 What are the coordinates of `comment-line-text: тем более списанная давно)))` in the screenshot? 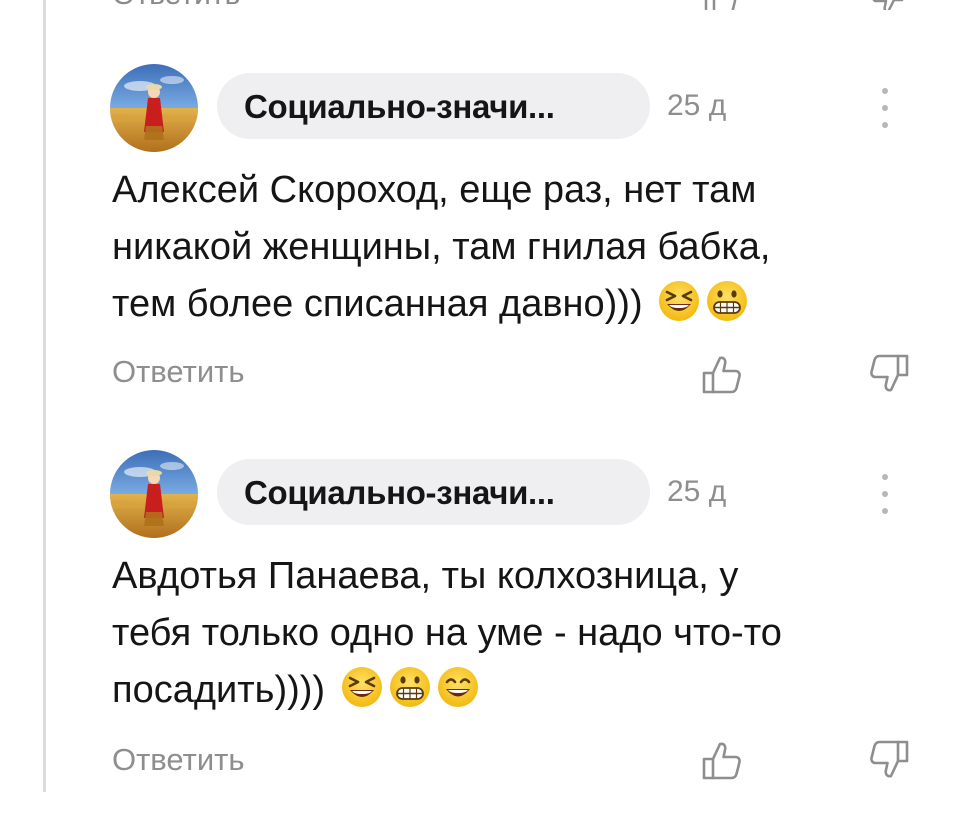 It's located at (377, 304).